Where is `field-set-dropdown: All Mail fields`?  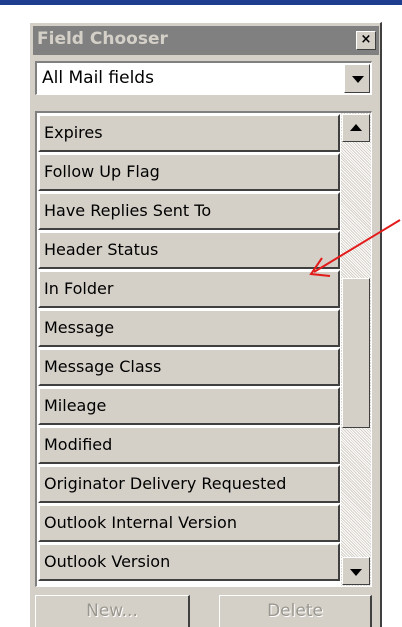
field-set-dropdown: All Mail fields is located at coordinates (203, 78).